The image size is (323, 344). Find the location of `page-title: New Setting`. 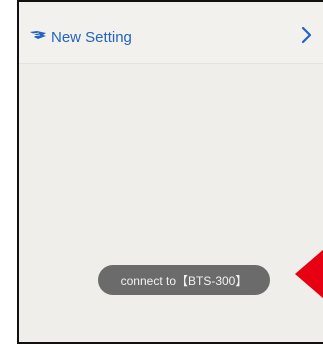

page-title: New Setting is located at coordinates (91, 37).